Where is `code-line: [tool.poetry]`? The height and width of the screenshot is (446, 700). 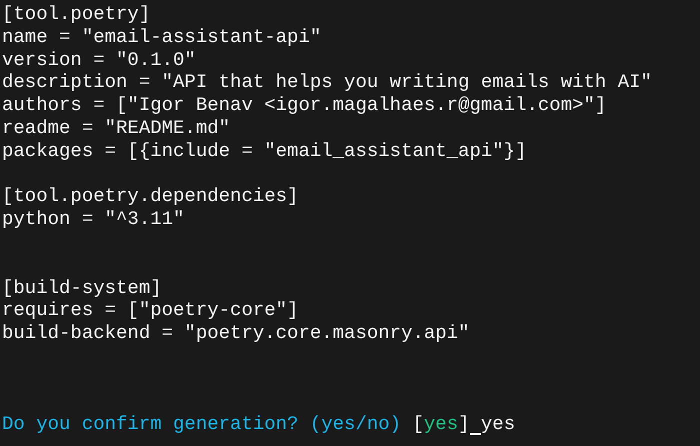
code-line: [tool.poetry] is located at coordinates (76, 14).